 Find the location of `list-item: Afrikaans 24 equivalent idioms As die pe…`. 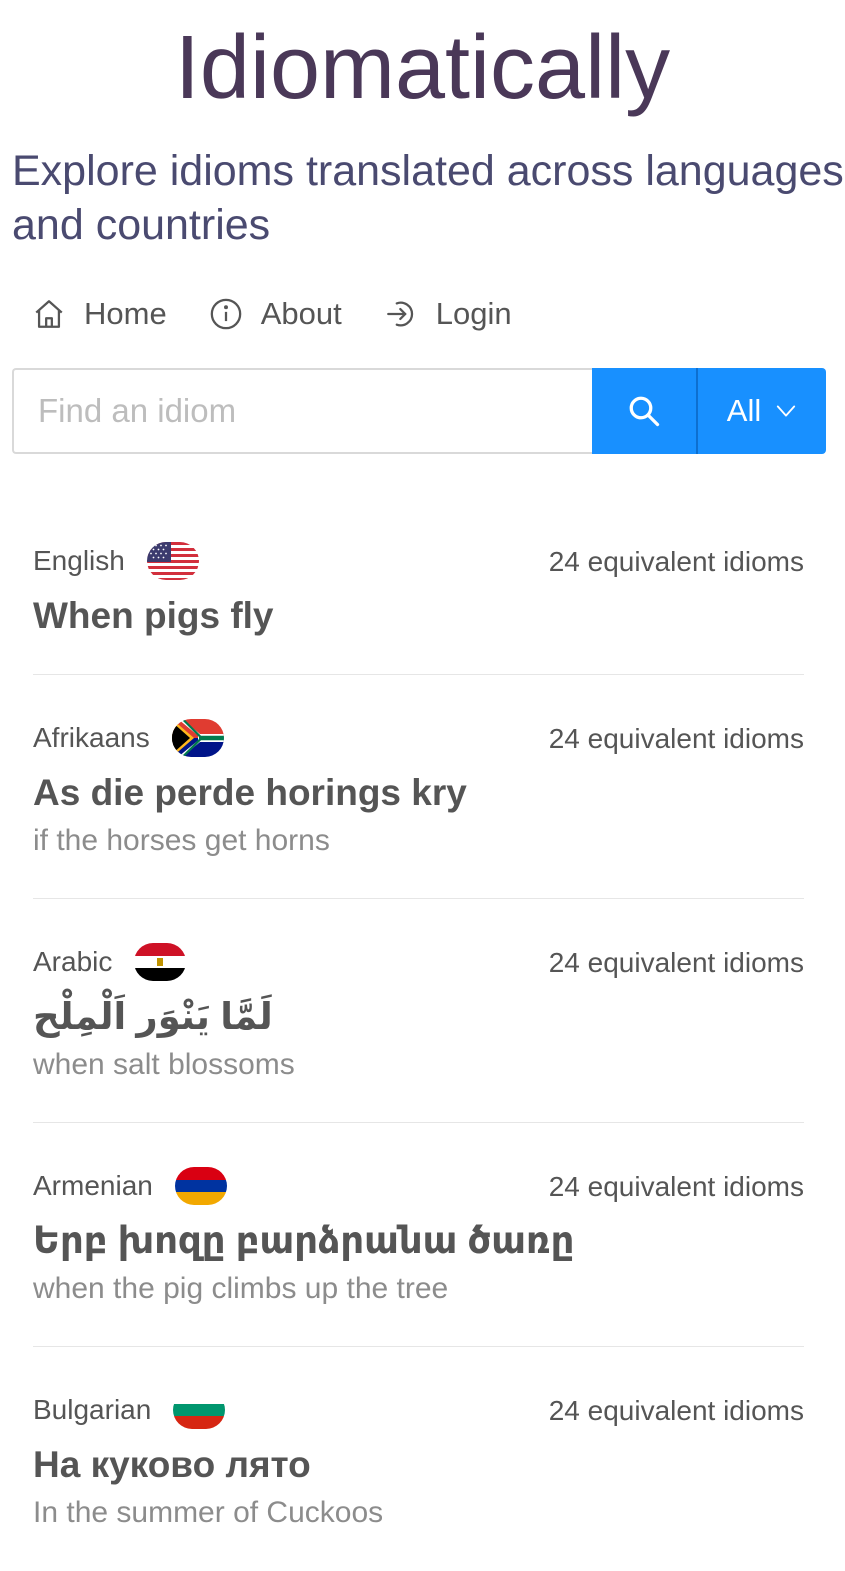

list-item: Afrikaans 24 equivalent idioms As die pe… is located at coordinates (418, 787).